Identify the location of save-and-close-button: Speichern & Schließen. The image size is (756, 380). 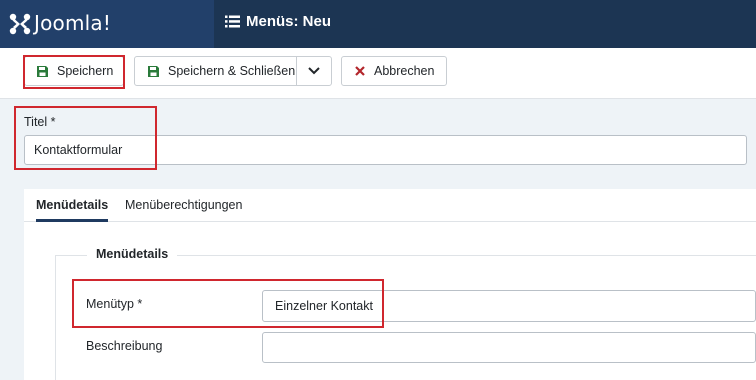
(215, 71).